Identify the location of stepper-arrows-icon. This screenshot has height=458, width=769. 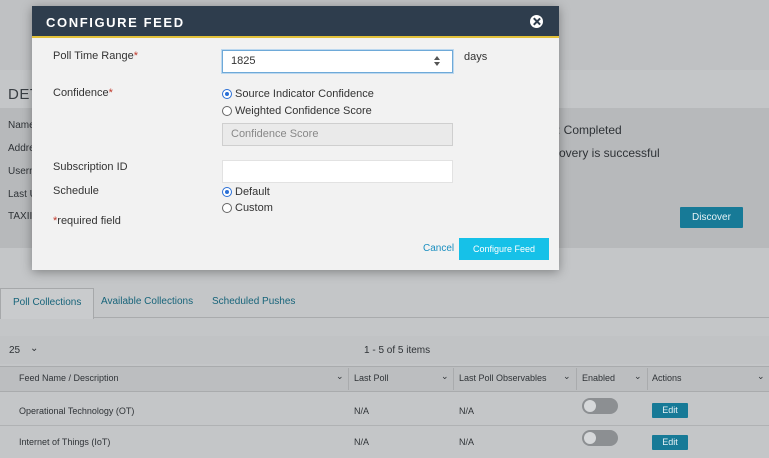
(438, 61).